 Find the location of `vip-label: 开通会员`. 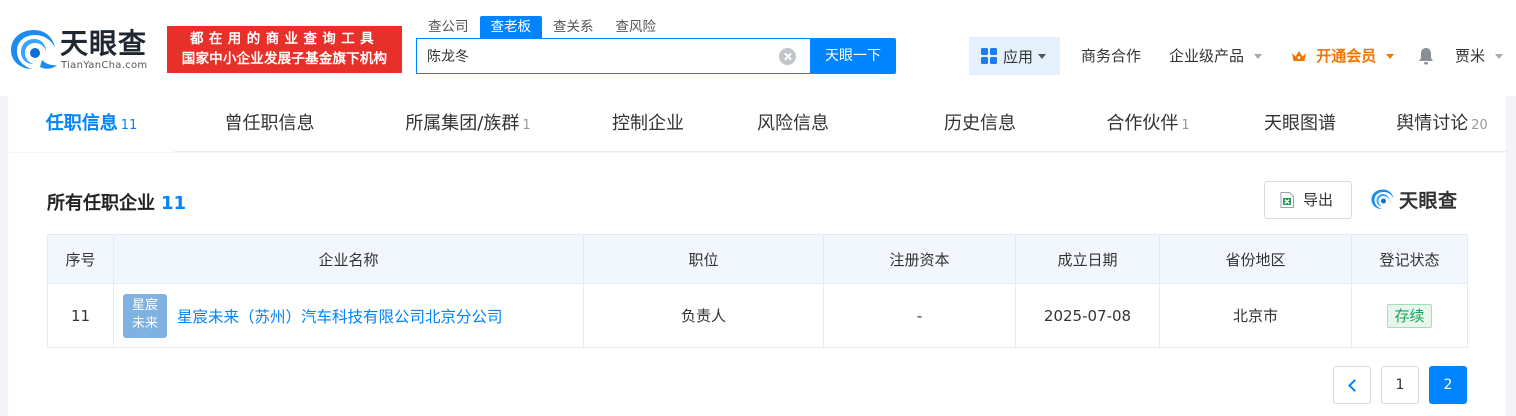

vip-label: 开通会员 is located at coordinates (1346, 56).